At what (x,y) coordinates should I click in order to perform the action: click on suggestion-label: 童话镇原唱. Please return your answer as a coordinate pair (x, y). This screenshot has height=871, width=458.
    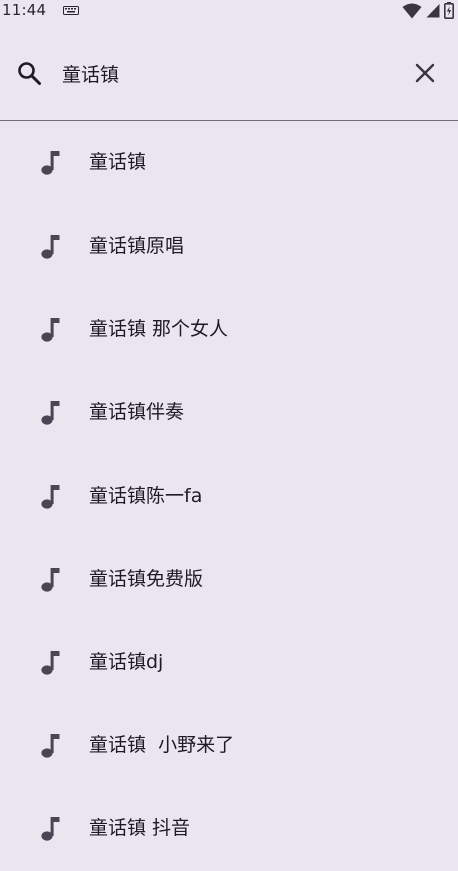
    Looking at the image, I should click on (137, 246).